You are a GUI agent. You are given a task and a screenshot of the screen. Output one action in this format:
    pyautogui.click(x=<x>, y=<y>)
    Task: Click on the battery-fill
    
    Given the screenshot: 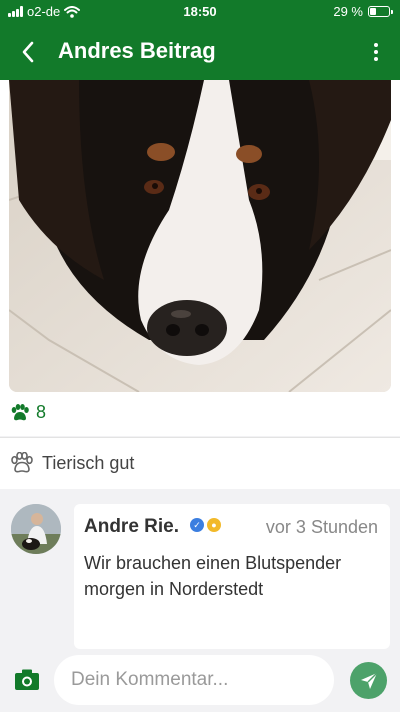 What is the action you would take?
    pyautogui.click(x=373, y=11)
    